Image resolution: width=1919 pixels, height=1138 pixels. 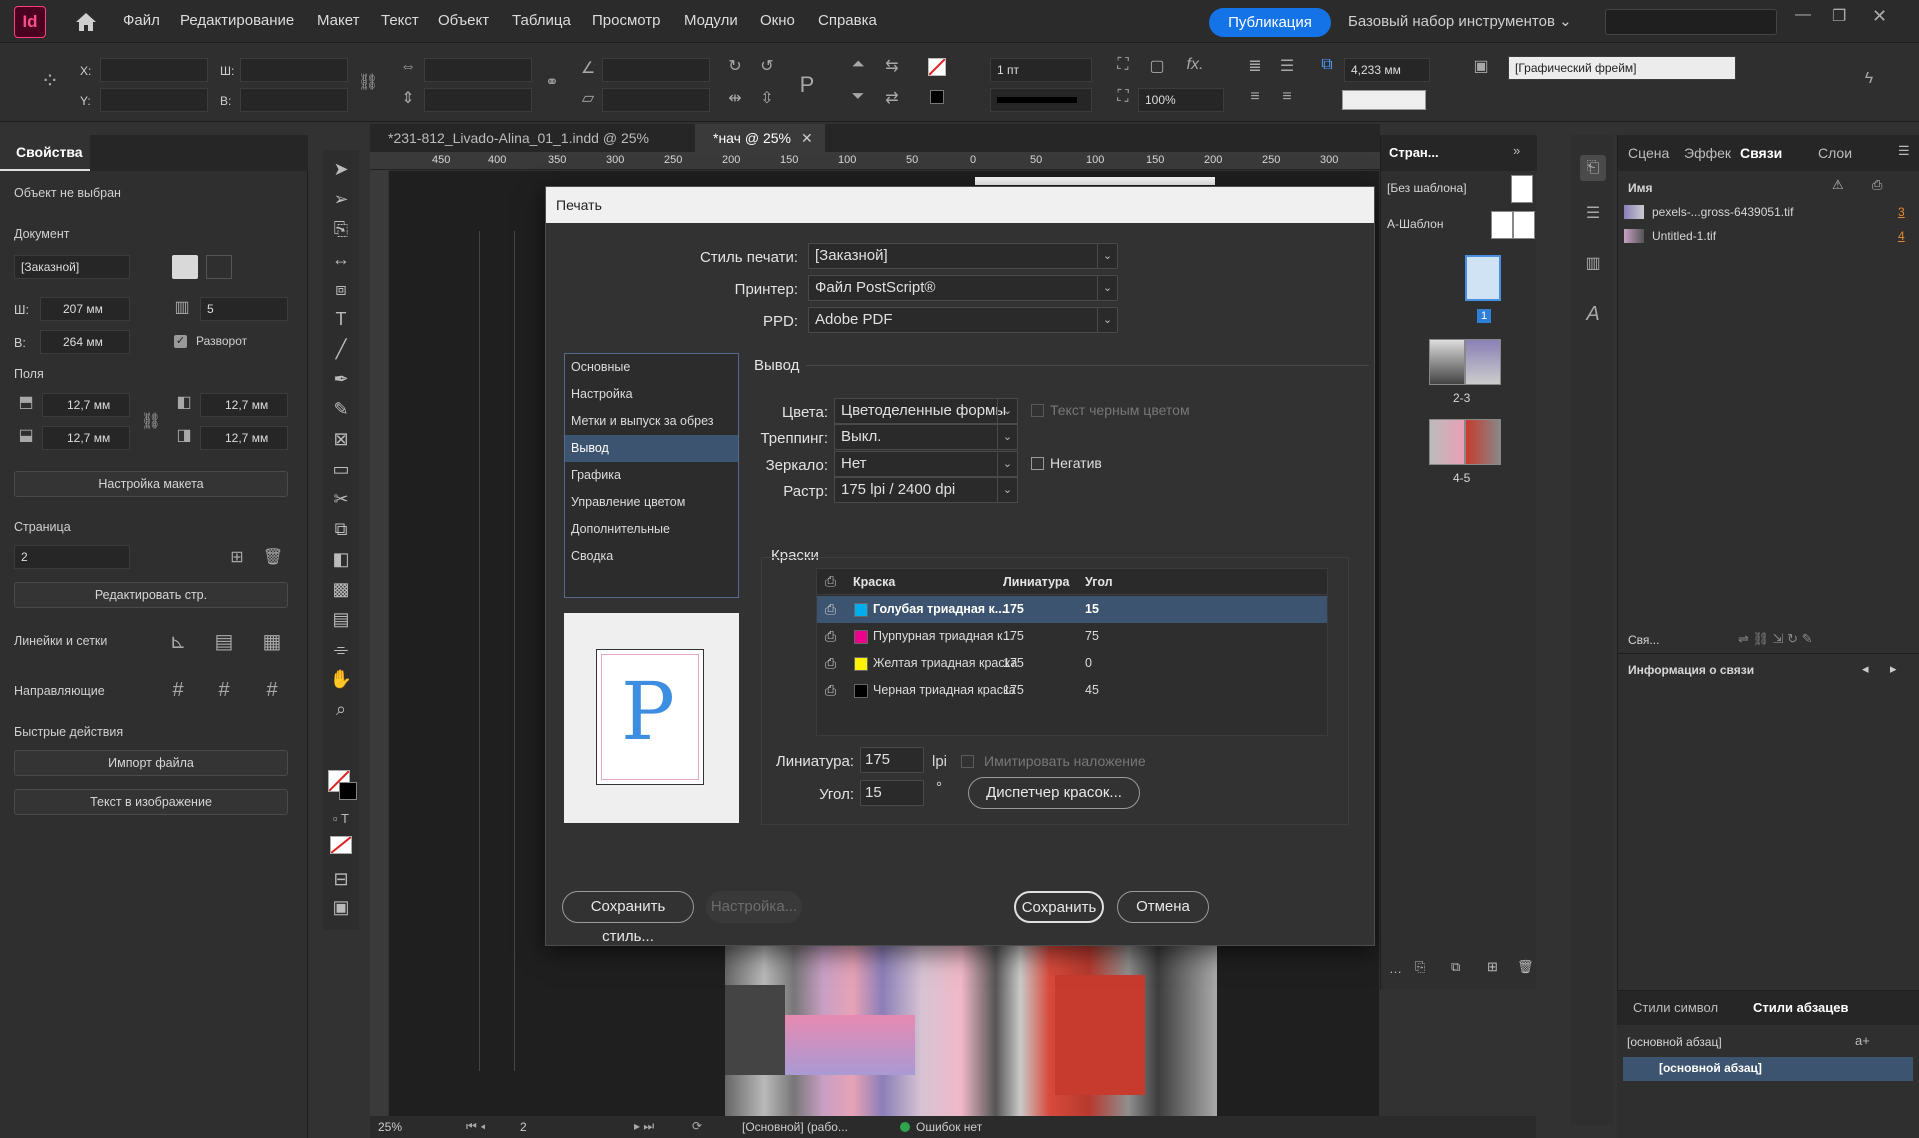 What do you see at coordinates (86, 22) in the screenshot?
I see `home-icon` at bounding box center [86, 22].